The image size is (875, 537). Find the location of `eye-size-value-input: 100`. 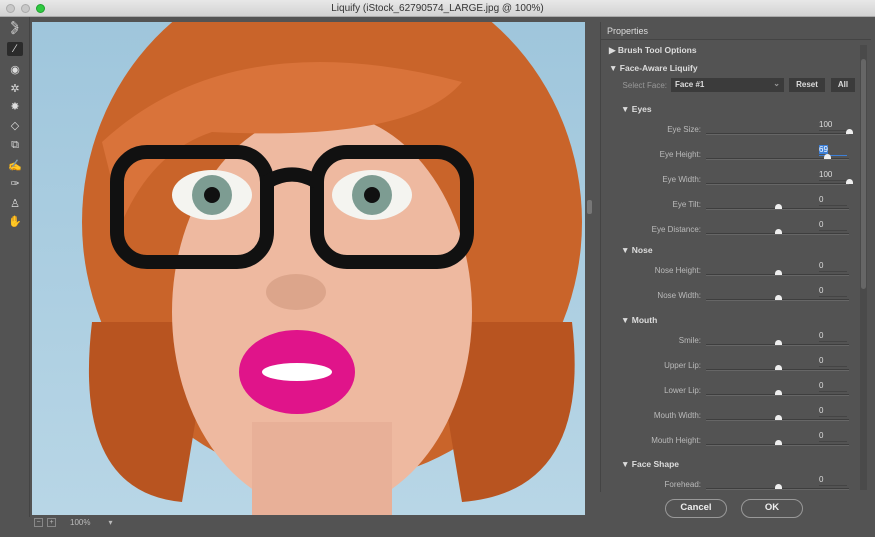

eye-size-value-input: 100 is located at coordinates (833, 125).